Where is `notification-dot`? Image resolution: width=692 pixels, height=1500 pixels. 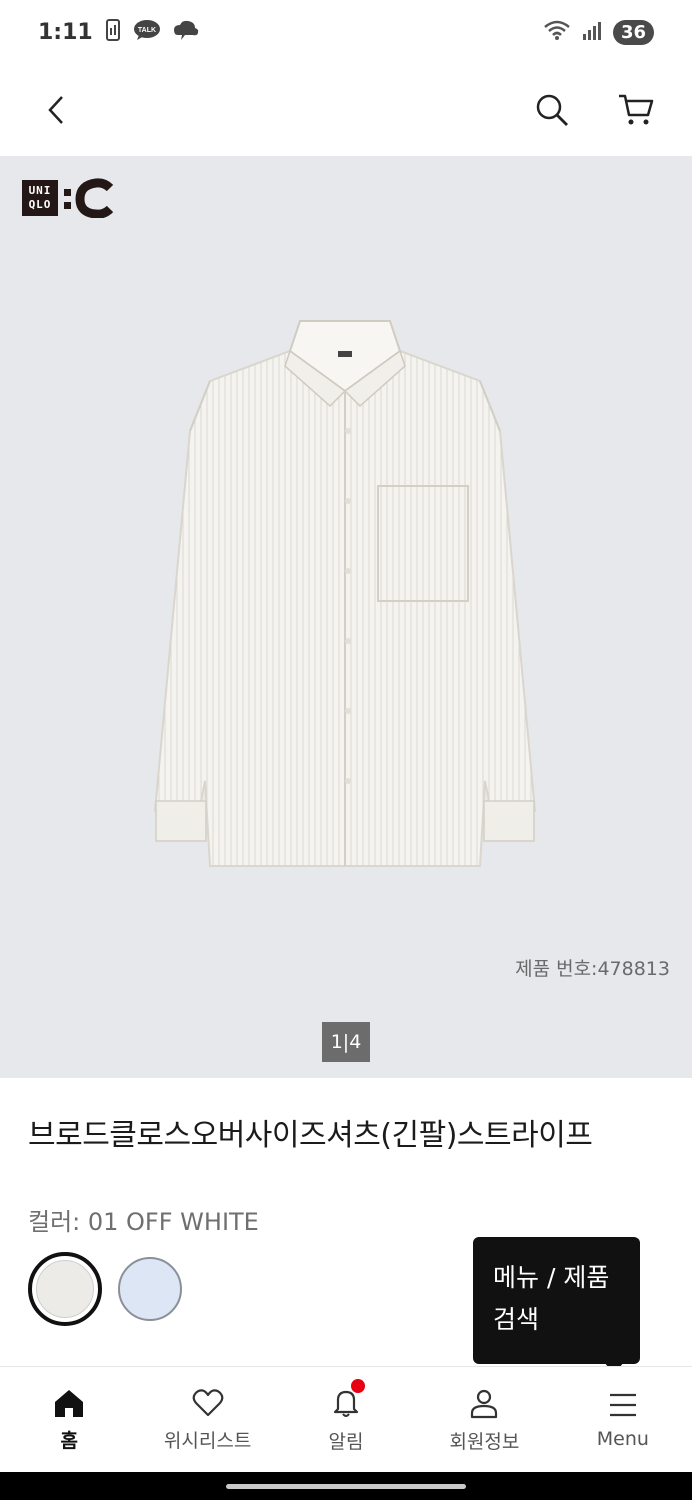
notification-dot is located at coordinates (357, 1386).